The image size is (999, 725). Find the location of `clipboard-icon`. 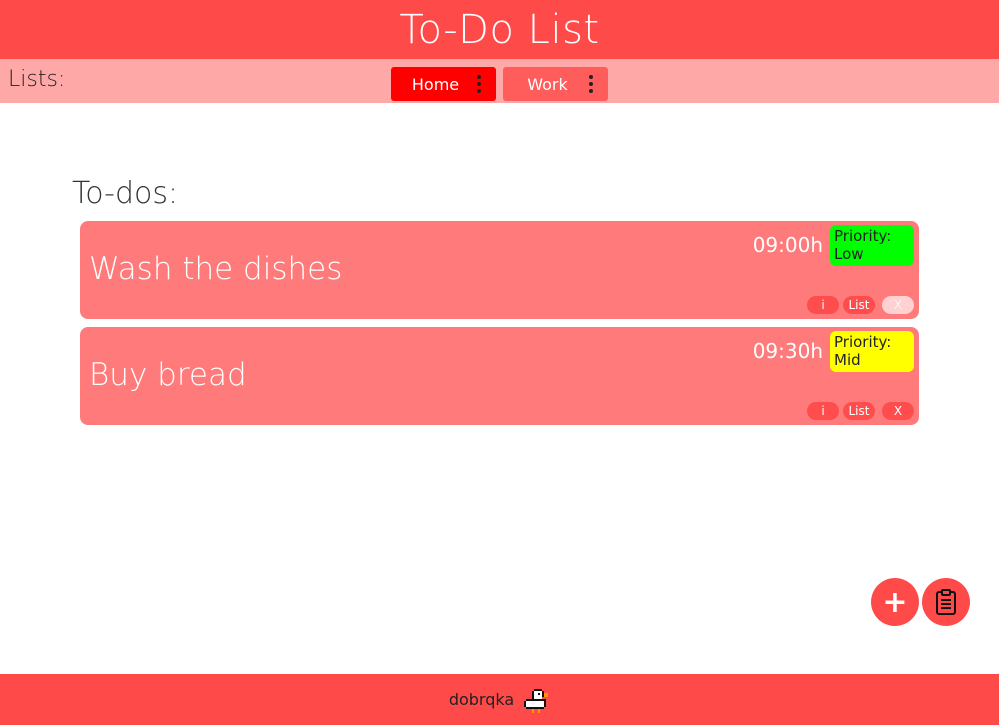

clipboard-icon is located at coordinates (946, 602).